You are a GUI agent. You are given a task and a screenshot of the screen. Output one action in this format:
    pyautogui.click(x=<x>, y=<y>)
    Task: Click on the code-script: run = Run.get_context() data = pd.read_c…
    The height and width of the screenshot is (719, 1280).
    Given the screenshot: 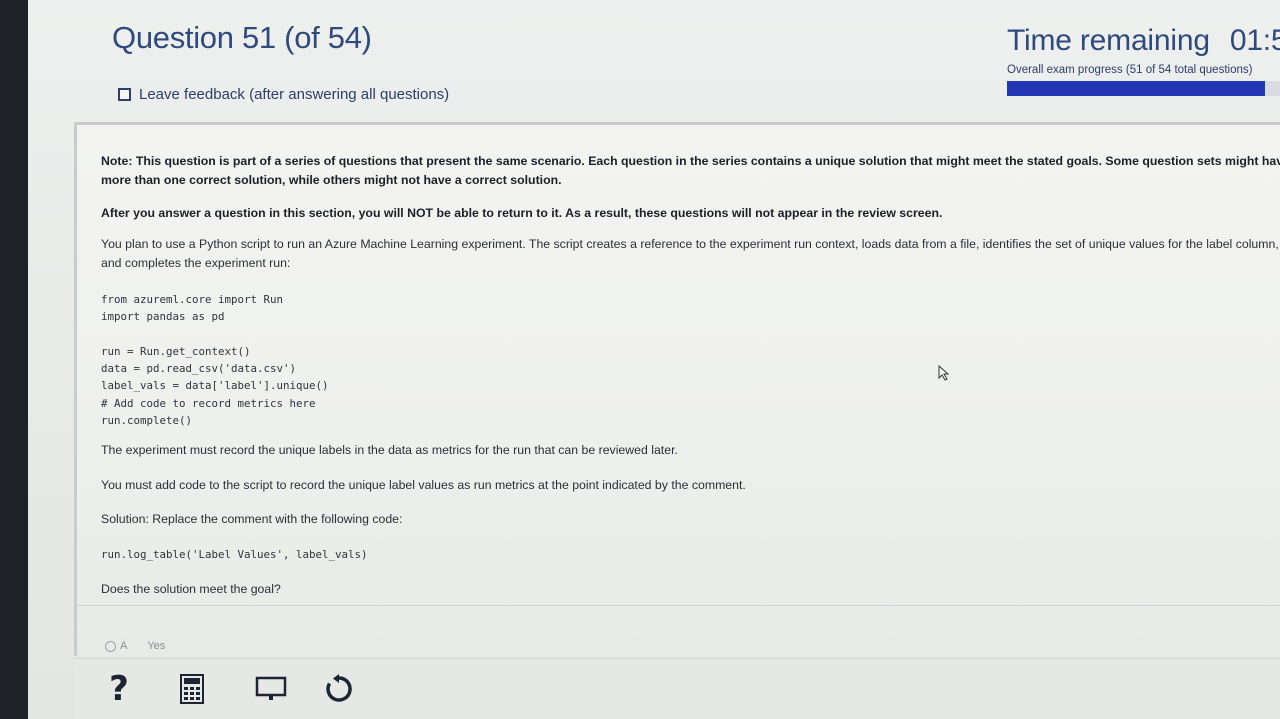 What is the action you would take?
    pyautogui.click(x=215, y=386)
    